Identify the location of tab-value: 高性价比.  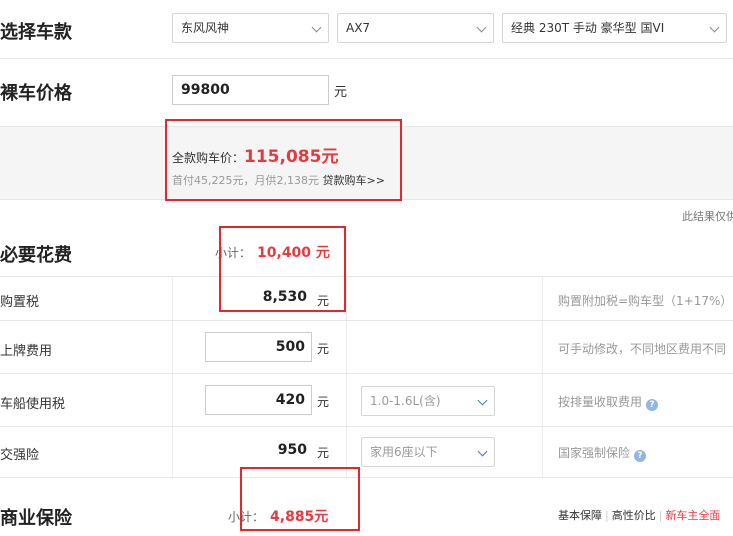
(634, 515).